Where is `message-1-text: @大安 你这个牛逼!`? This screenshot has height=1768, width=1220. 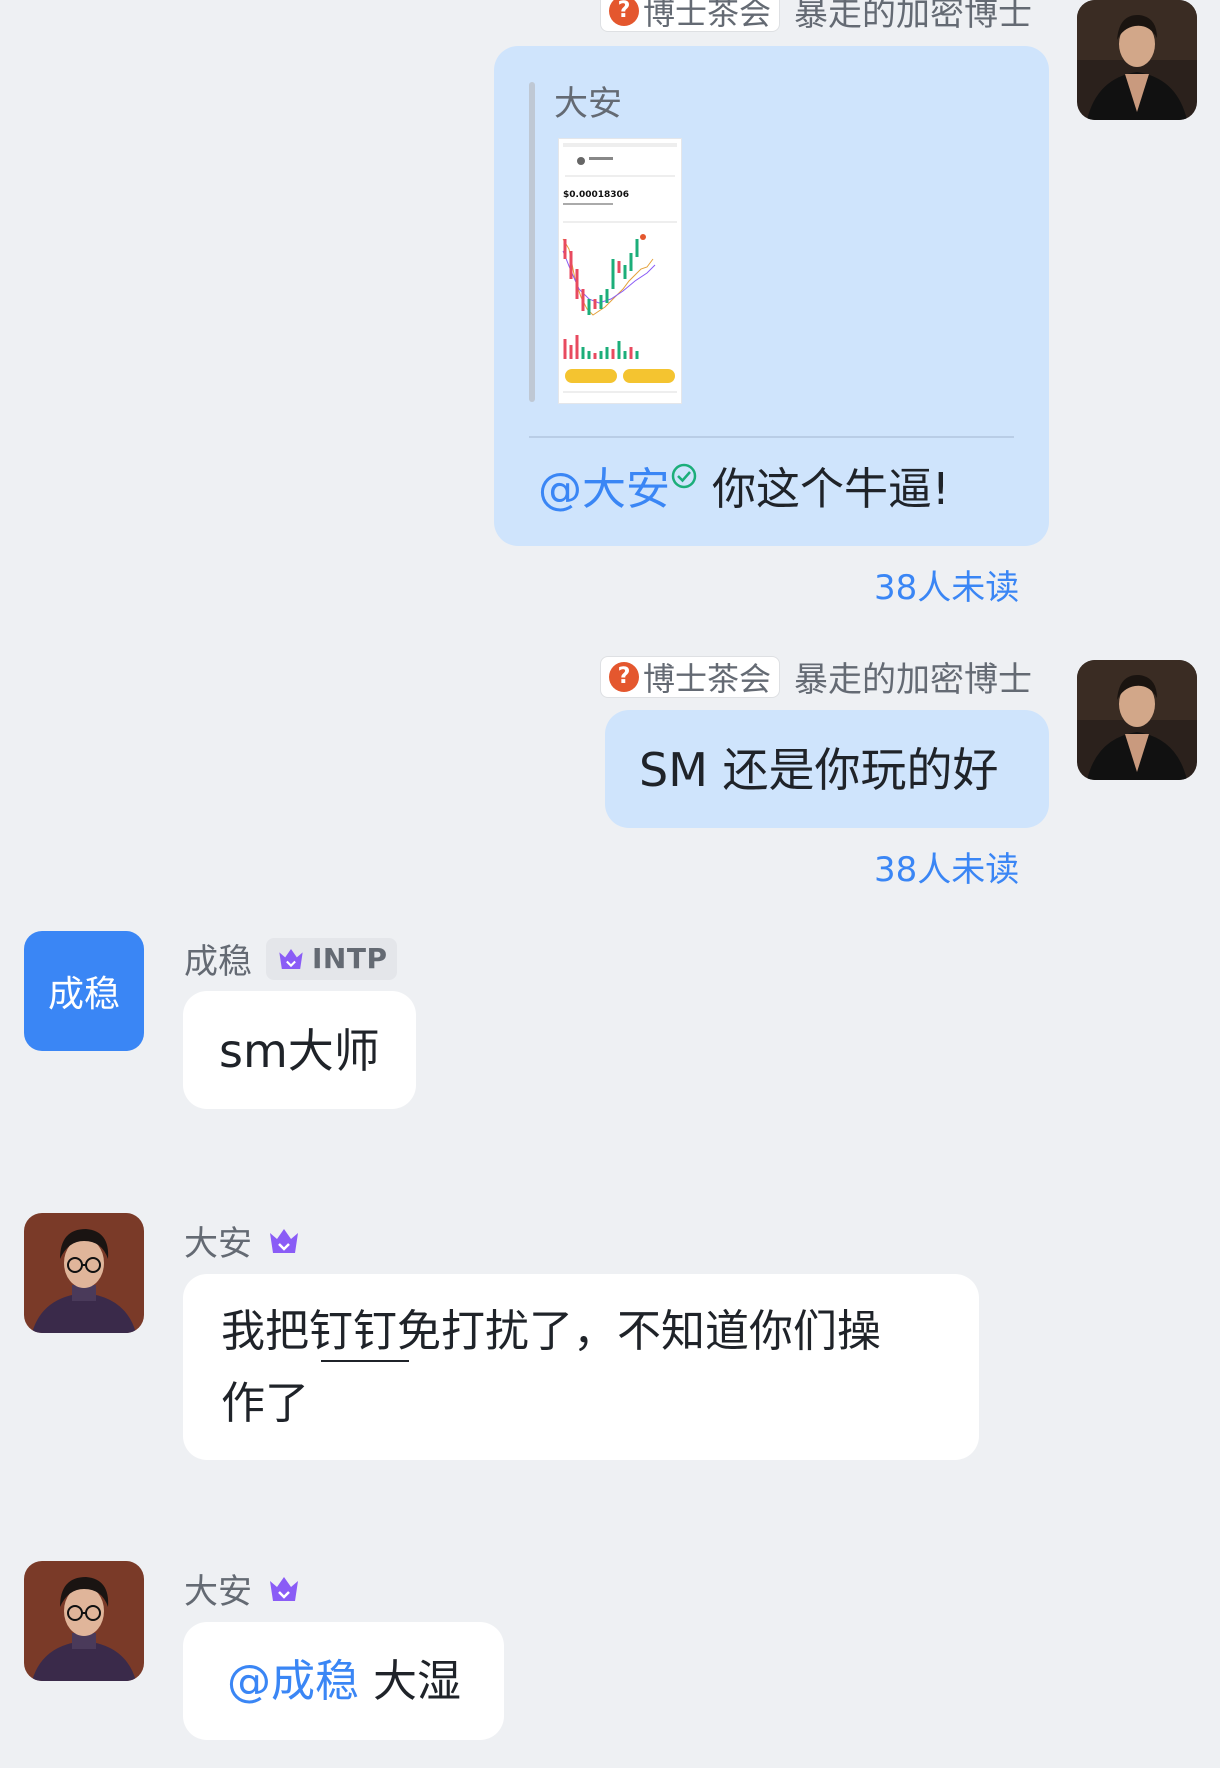 message-1-text: @大安 你这个牛逼! is located at coordinates (744, 490).